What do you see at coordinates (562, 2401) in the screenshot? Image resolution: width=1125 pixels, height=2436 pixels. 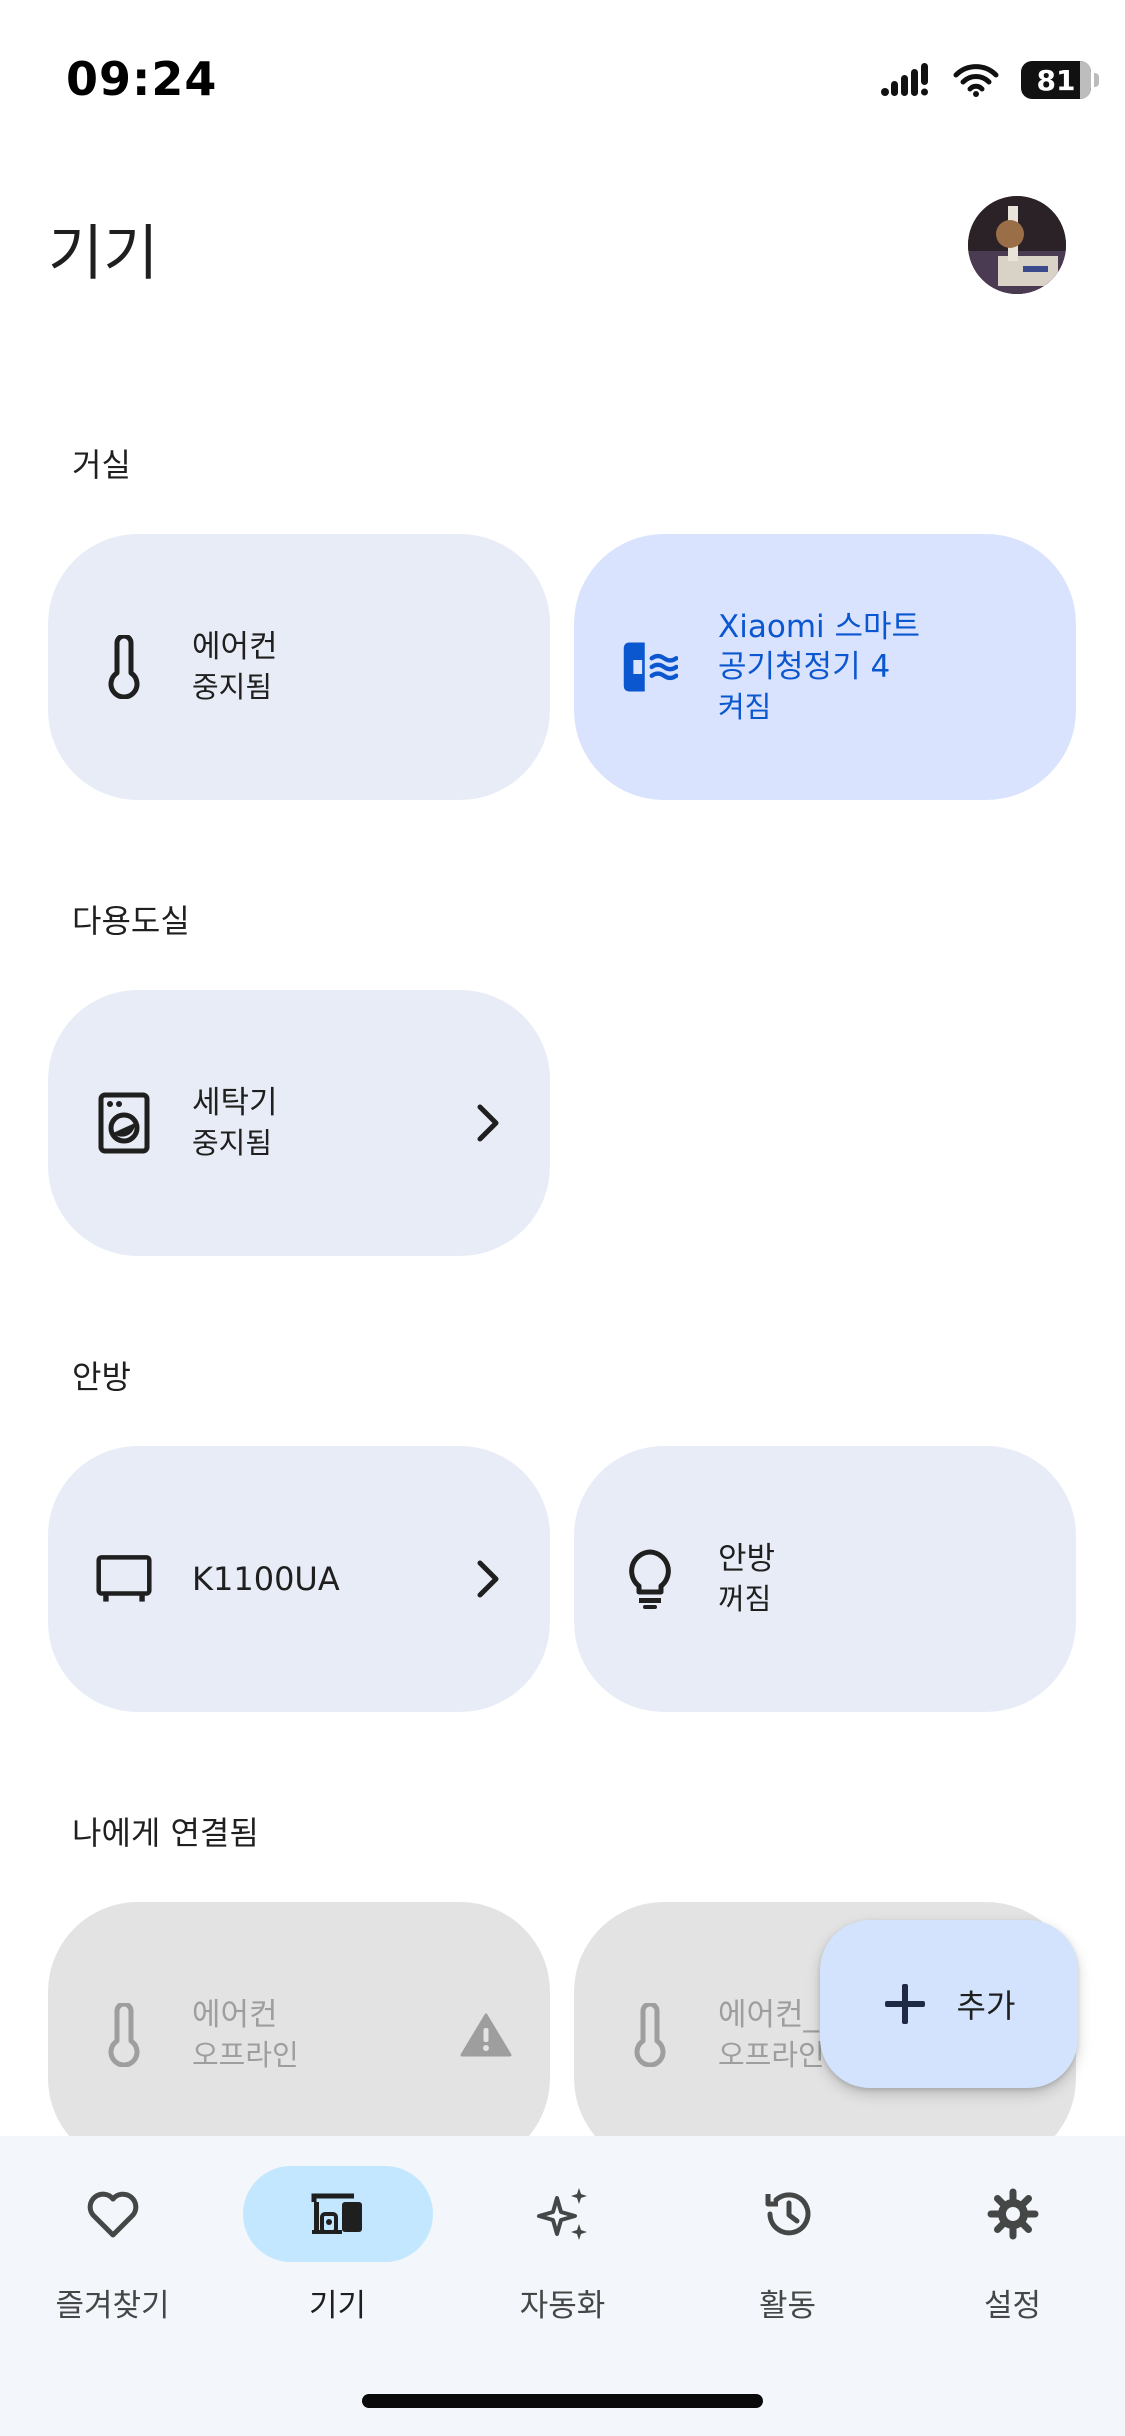 I see `home-indicator` at bounding box center [562, 2401].